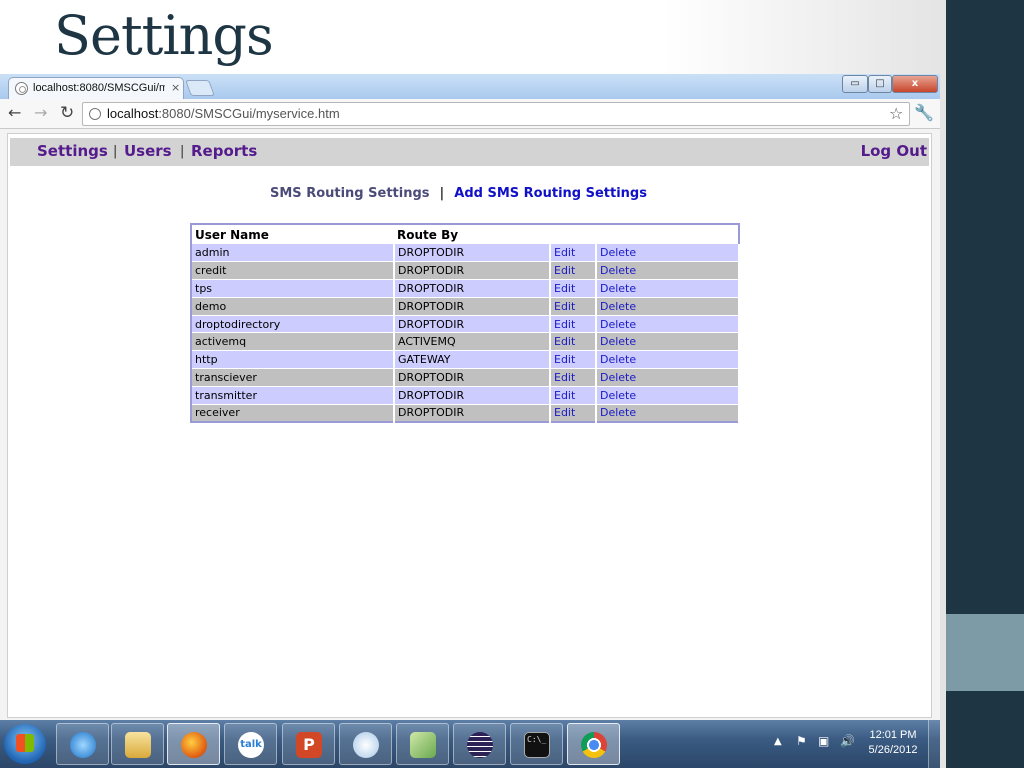 This screenshot has height=768, width=1024. I want to click on tab-strip: localhost:8080/SMSCGui/m × ▭ □ x, so click(470, 86).